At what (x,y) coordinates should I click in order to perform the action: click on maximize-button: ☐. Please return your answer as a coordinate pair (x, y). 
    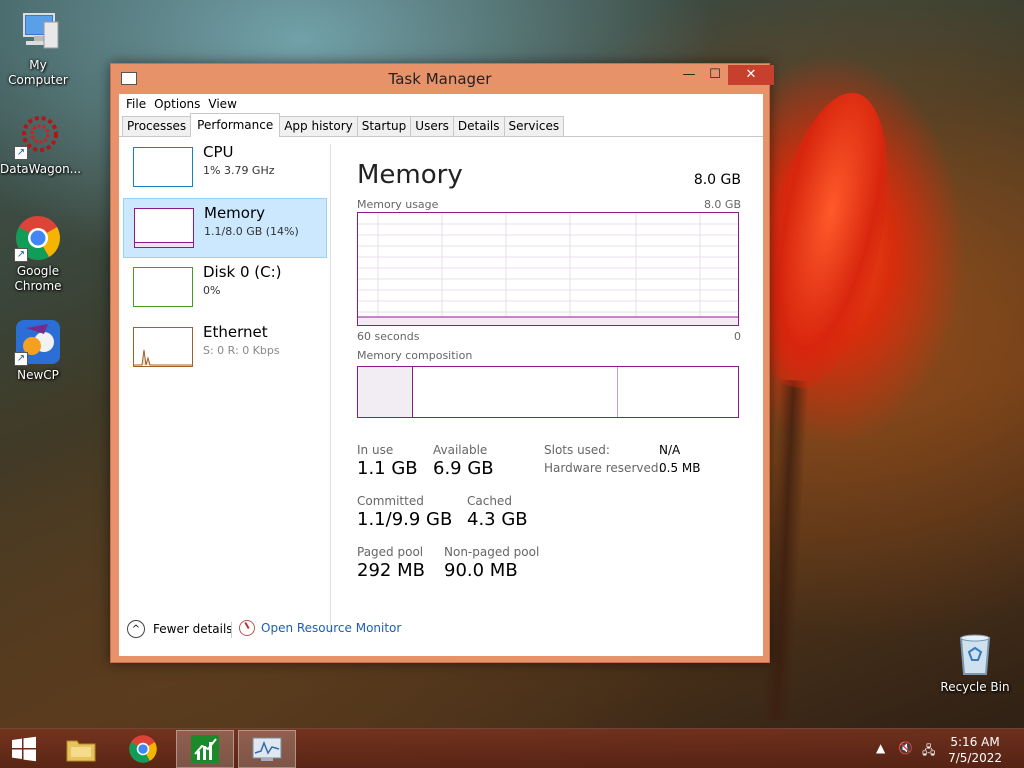
    Looking at the image, I should click on (715, 75).